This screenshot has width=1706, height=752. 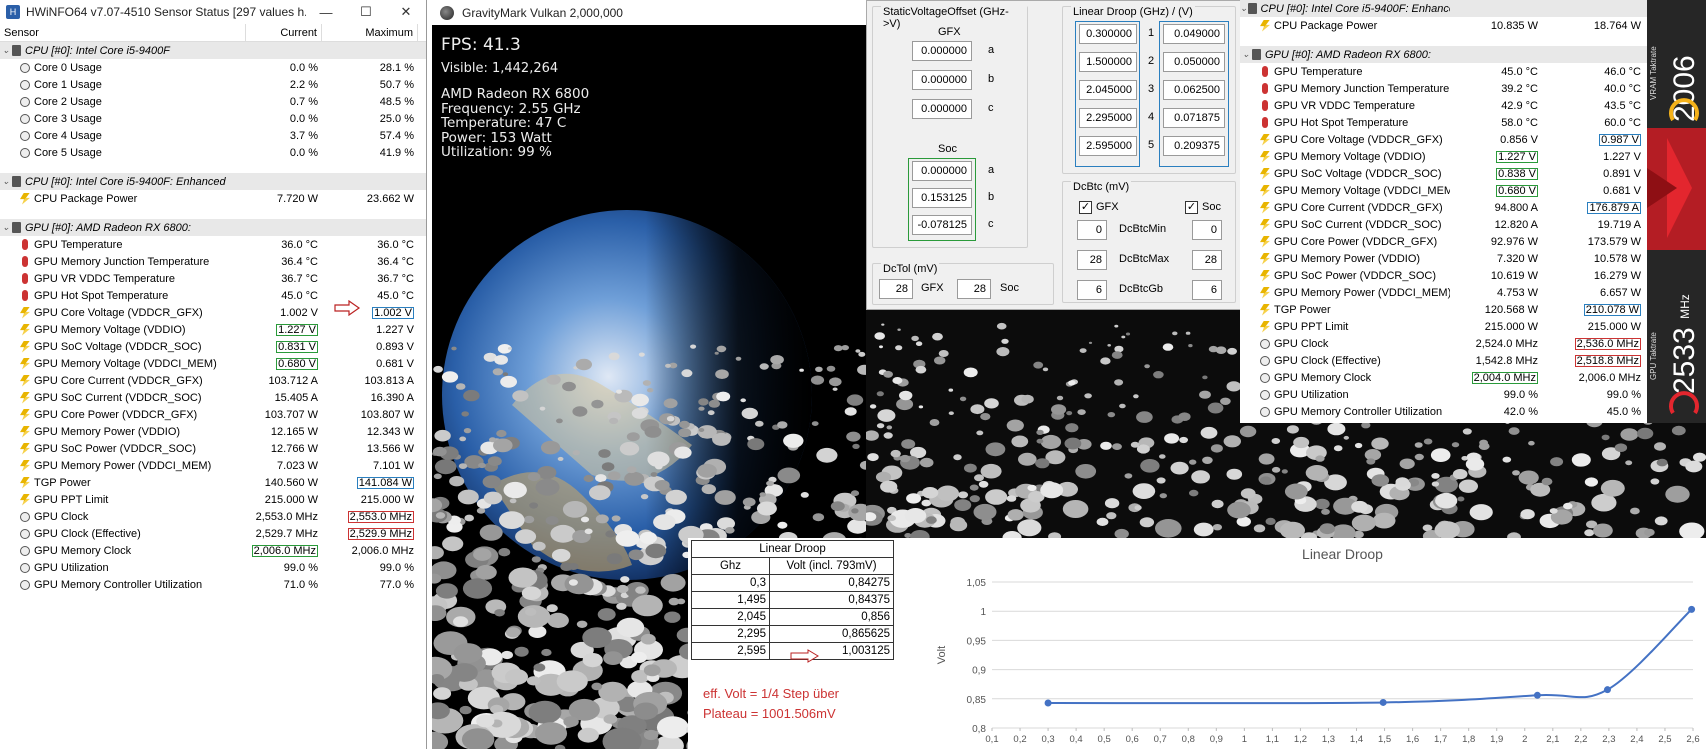 I want to click on sensor-row: GPU Memory Power (VDDIO) 12.165 W 12.343 W, so click(x=213, y=431).